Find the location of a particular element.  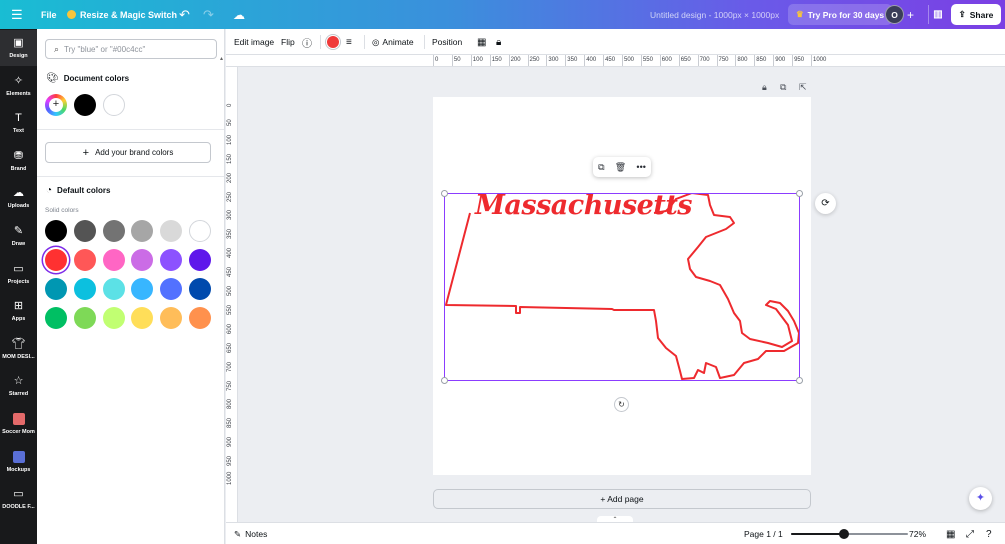

zoom-slider-knob is located at coordinates (843, 534).